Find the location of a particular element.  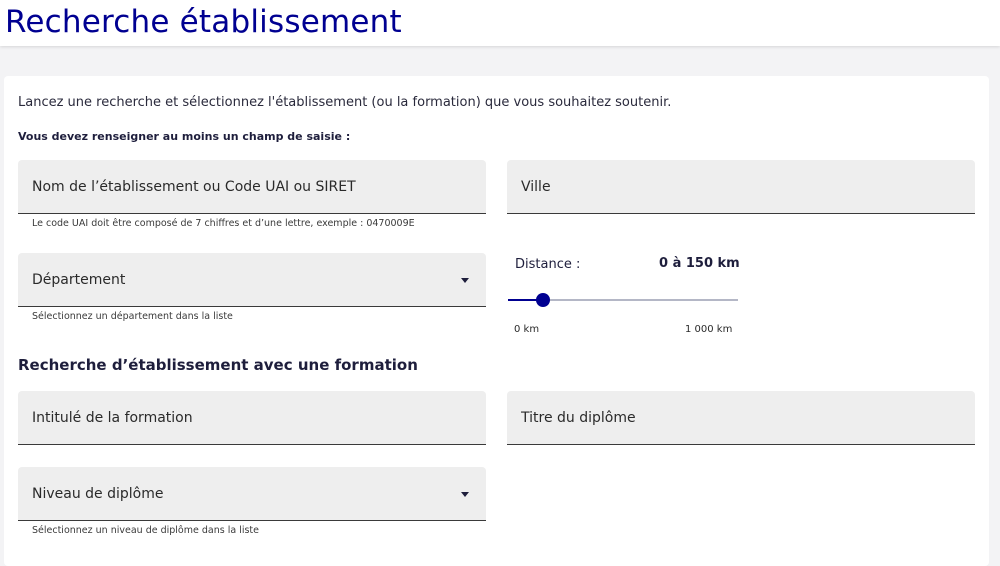

diploma-level-select-value: Niveau de diplôme is located at coordinates (98, 493).